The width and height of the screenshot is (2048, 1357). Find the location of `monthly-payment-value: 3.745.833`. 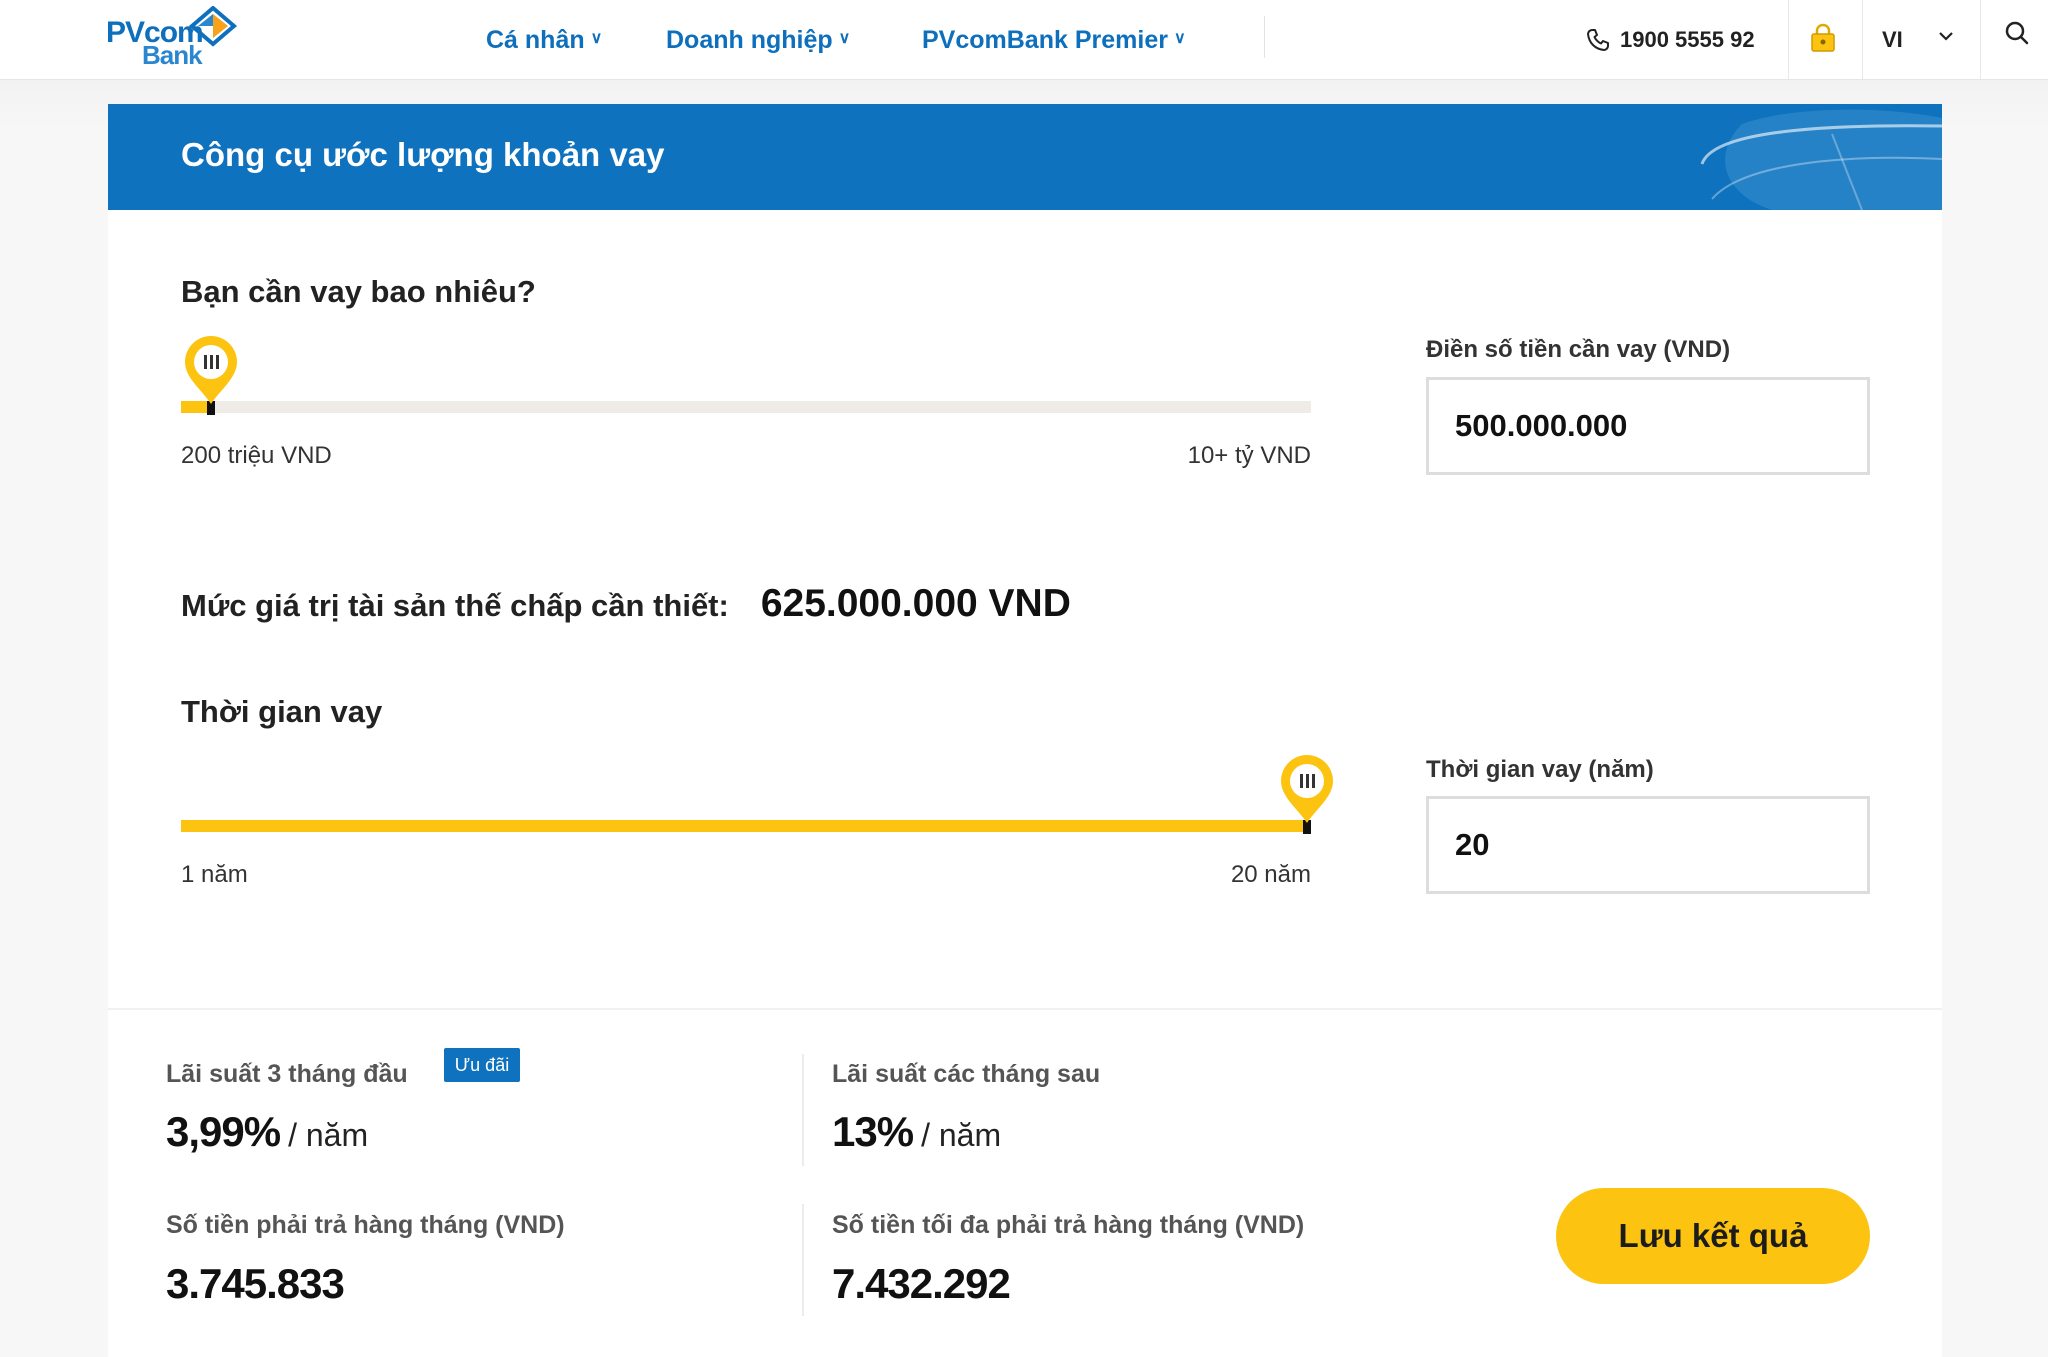

monthly-payment-value: 3.745.833 is located at coordinates (255, 1283).